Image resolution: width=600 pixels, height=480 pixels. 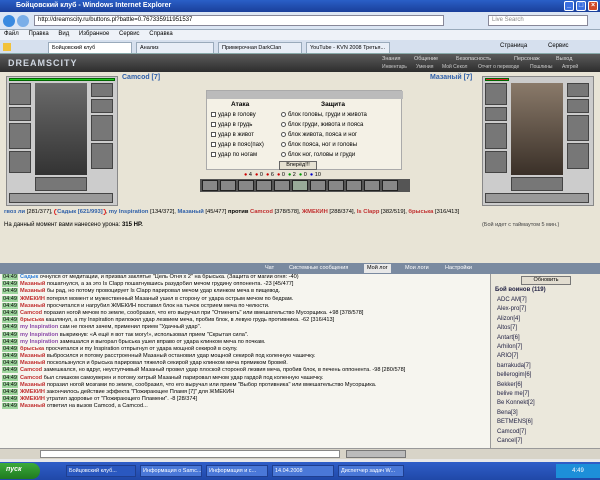 I want to click on subnav-fees: Пошлины, so click(x=541, y=67).